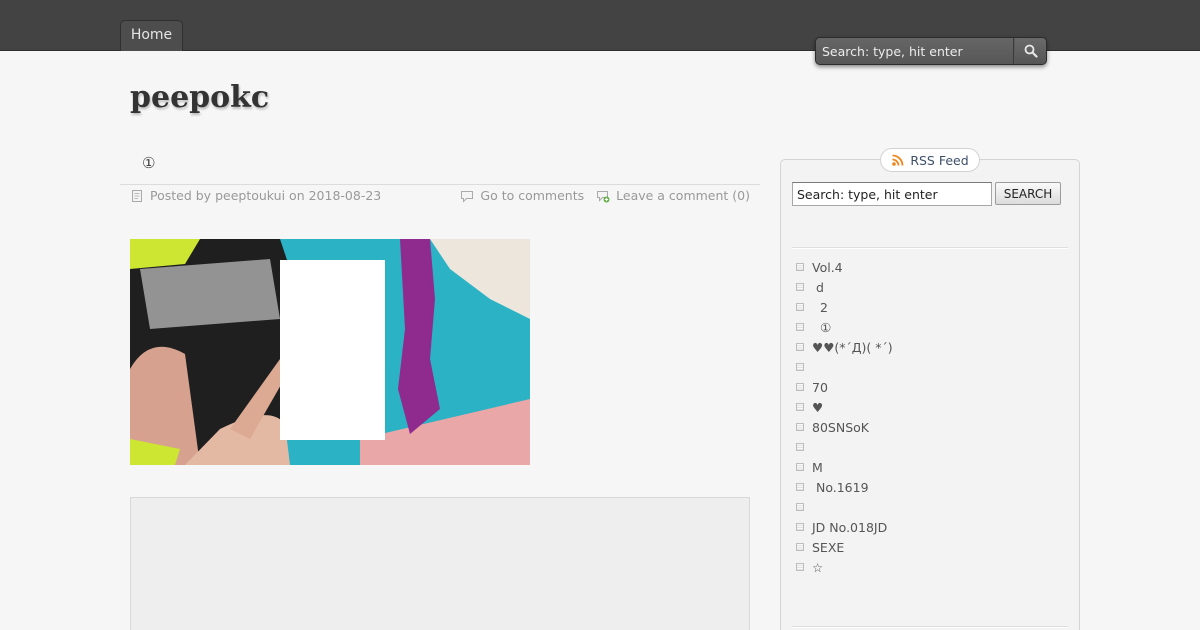 The image size is (1200, 630). What do you see at coordinates (844, 347) in the screenshot?
I see `list-item: ♥♥(*´Д)( *´)` at bounding box center [844, 347].